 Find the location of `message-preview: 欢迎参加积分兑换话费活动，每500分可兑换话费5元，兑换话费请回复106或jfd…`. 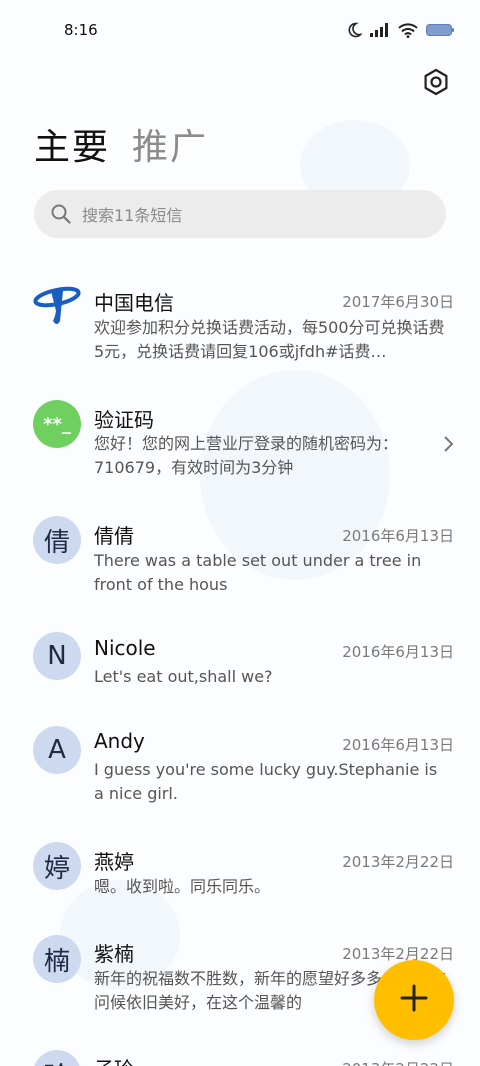

message-preview: 欢迎参加积分兑换话费活动，每500分可兑换话费5元，兑换话费请回复106或jfd… is located at coordinates (269, 339).